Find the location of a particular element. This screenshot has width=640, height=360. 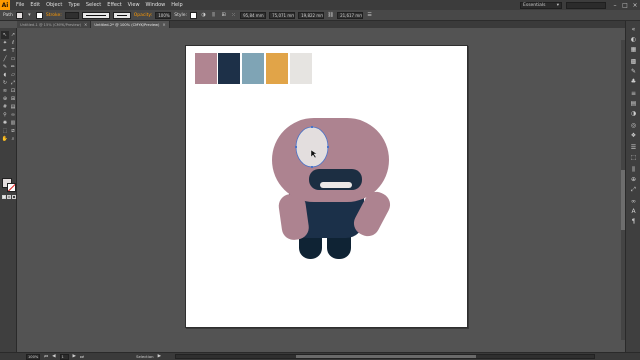

graphic-styles-panel-icon: ❖ is located at coordinates (633, 135).